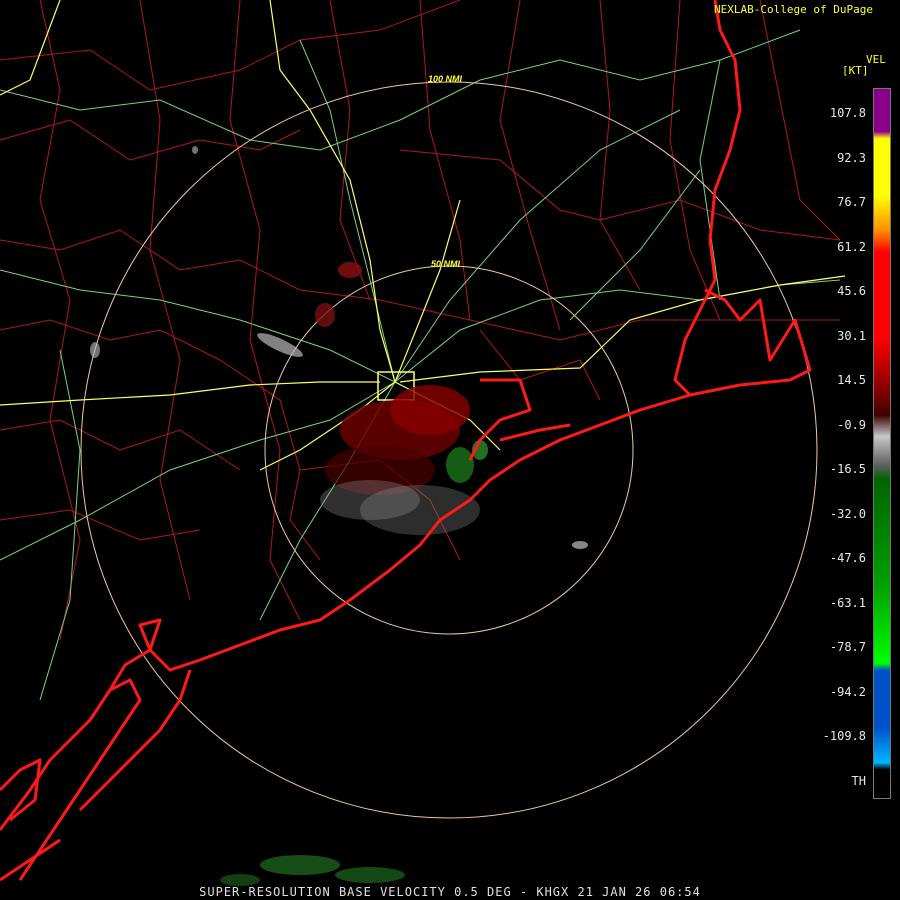 This screenshot has height=900, width=900. What do you see at coordinates (847, 513) in the screenshot?
I see `scale-tick-label: -32.0` at bounding box center [847, 513].